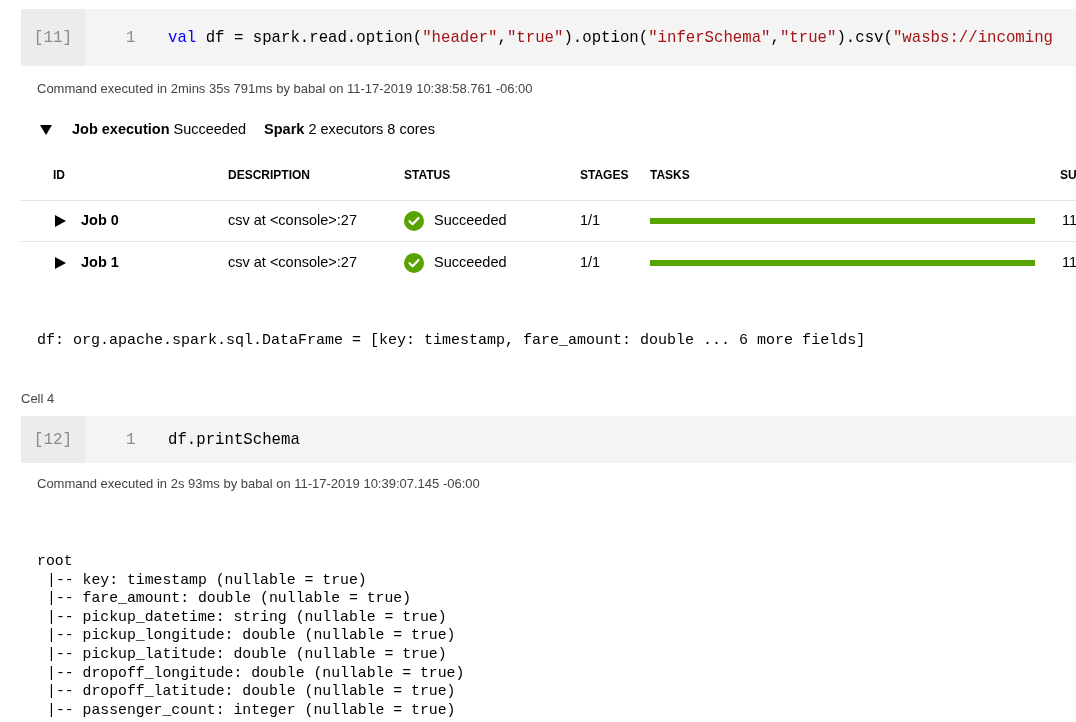 Image resolution: width=1076 pixels, height=722 pixels. What do you see at coordinates (247, 654) in the screenshot?
I see `schema-line: |-- pickup_latitude: double (nullable = true)` at bounding box center [247, 654].